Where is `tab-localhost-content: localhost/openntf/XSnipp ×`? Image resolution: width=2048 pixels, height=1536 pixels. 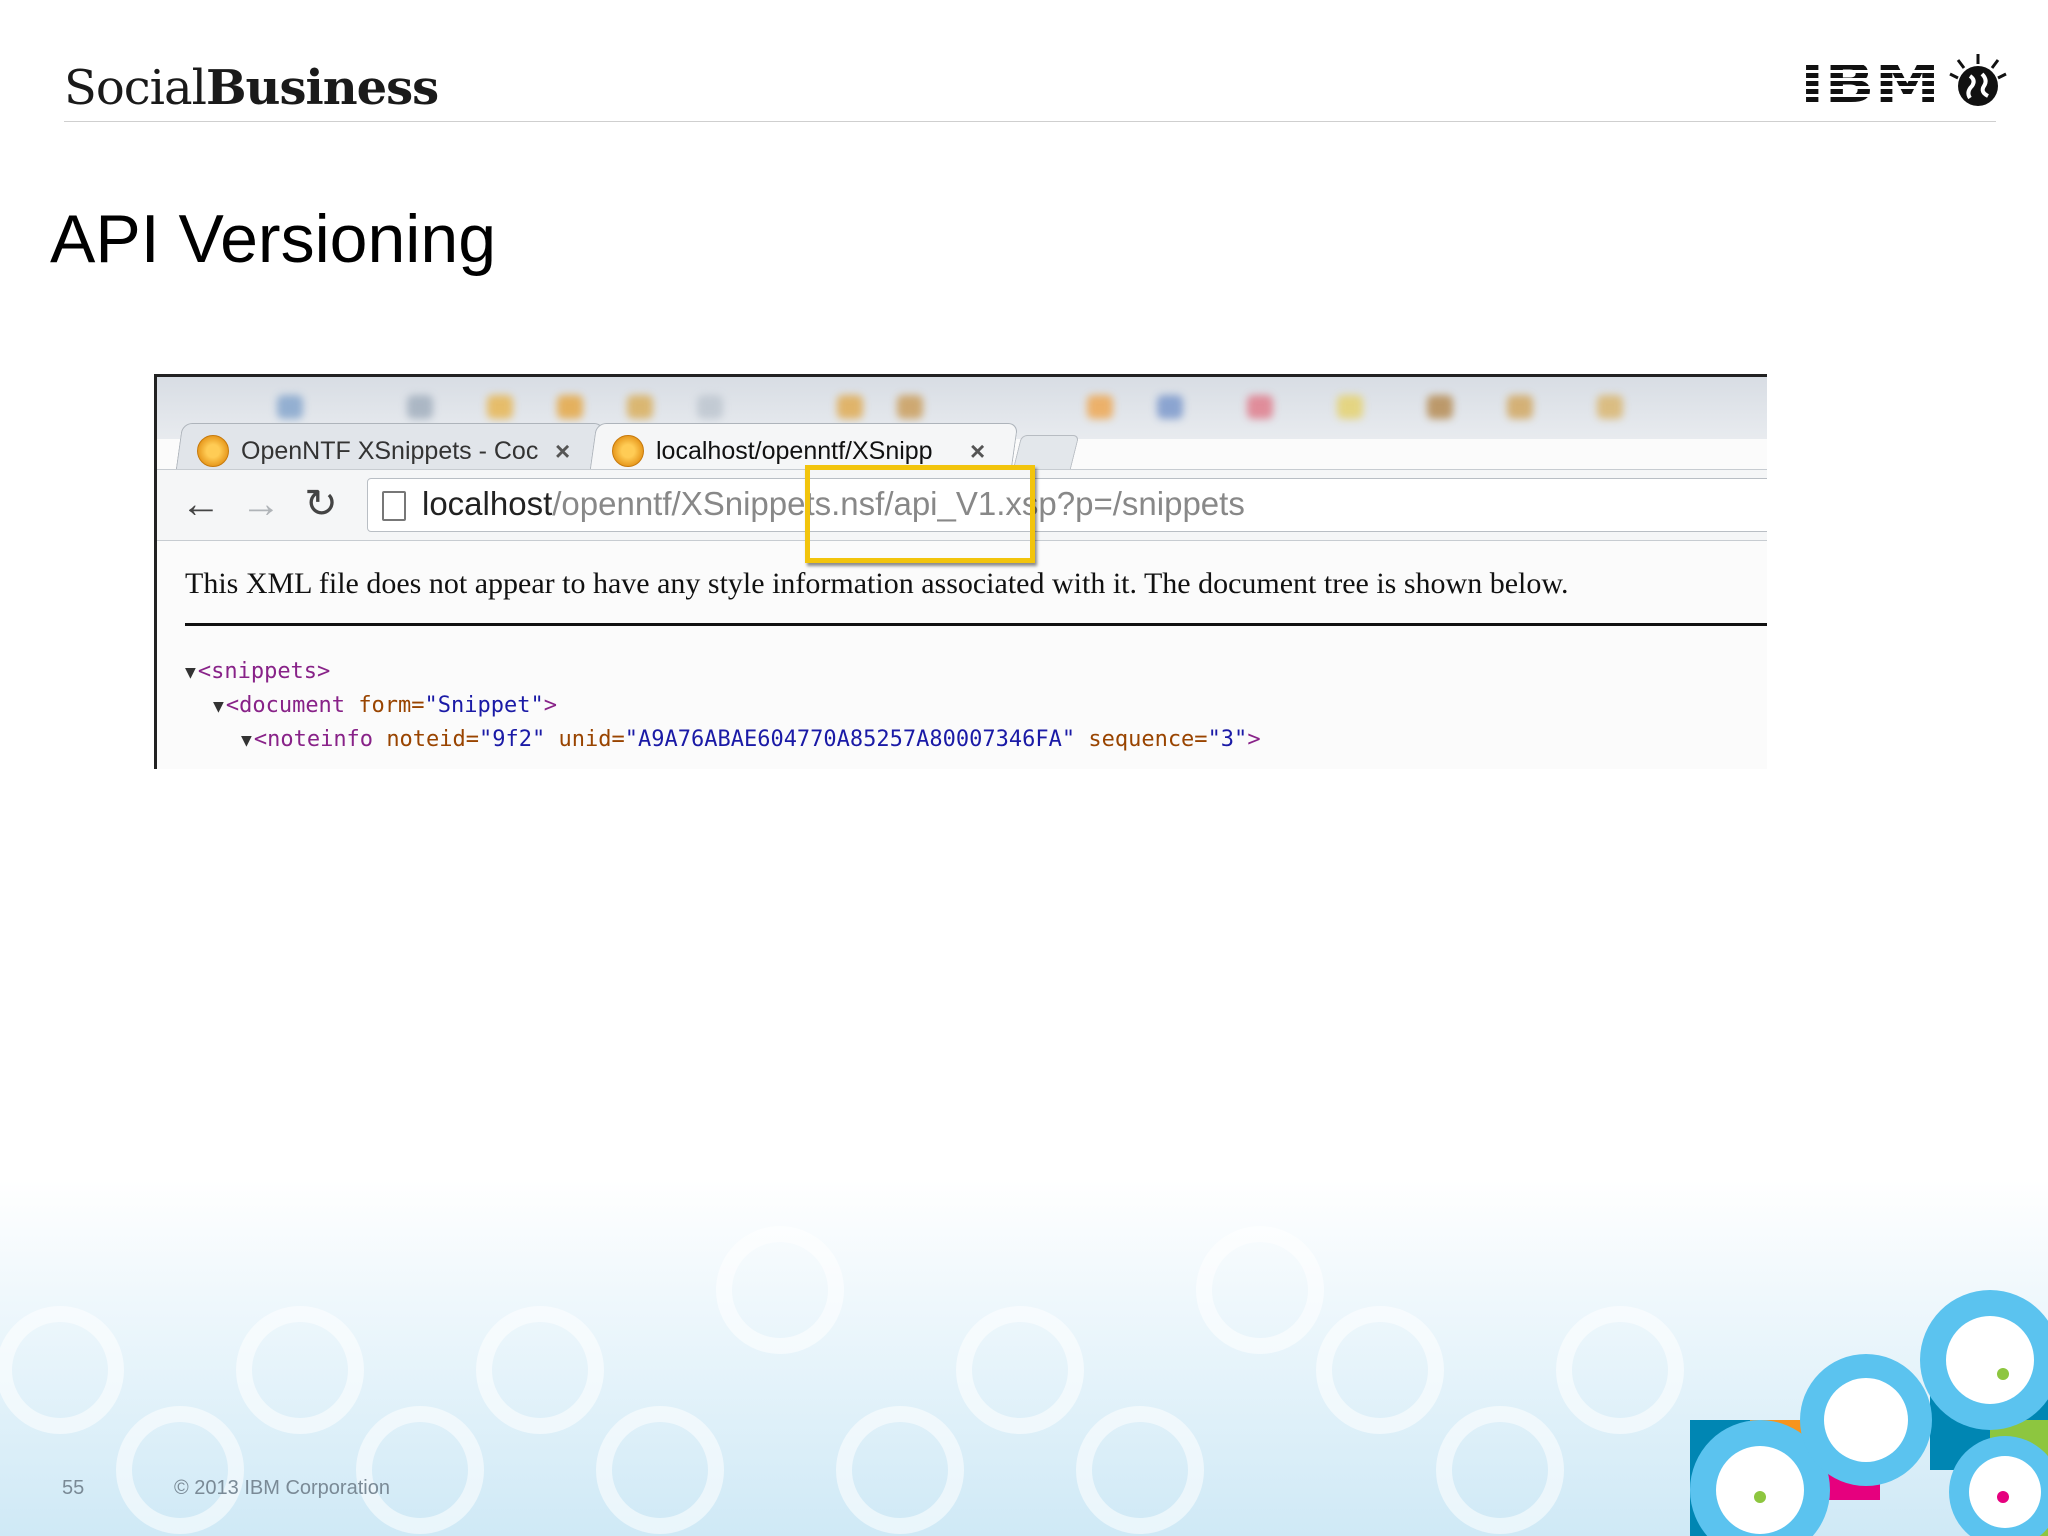 tab-localhost-content: localhost/openntf/XSnipp × is located at coordinates (798, 451).